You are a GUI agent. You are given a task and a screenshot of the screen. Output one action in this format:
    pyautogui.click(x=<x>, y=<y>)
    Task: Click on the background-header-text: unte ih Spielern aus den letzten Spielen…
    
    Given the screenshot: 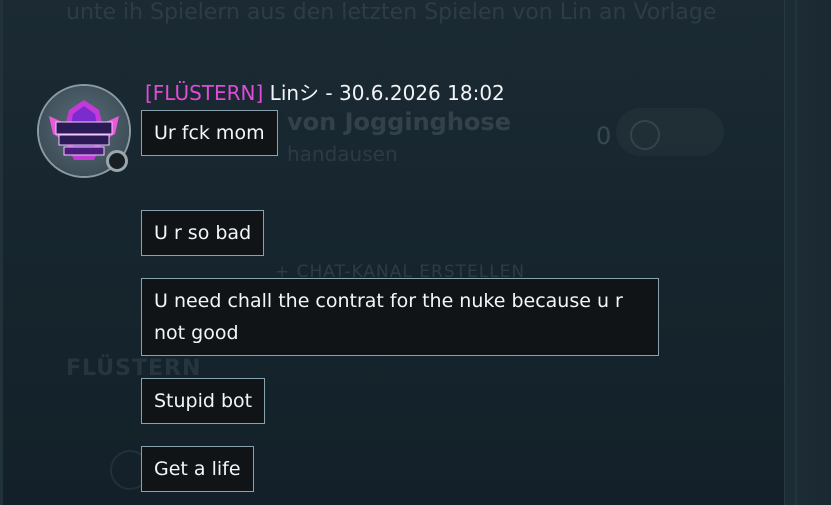 What is the action you would take?
    pyautogui.click(x=391, y=12)
    